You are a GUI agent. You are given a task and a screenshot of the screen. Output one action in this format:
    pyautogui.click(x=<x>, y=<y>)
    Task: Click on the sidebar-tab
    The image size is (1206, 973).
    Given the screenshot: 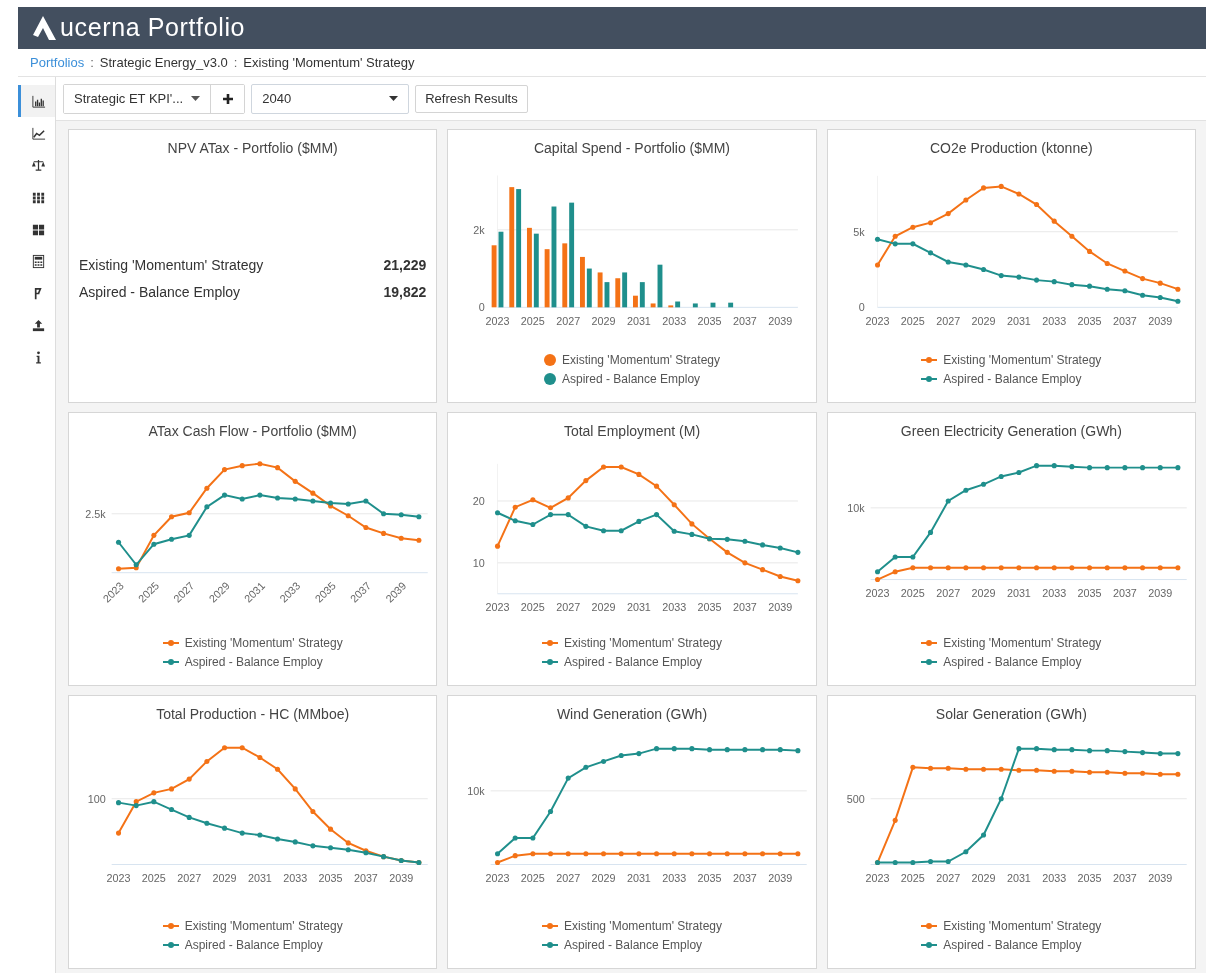 What is the action you would take?
    pyautogui.click(x=36, y=101)
    